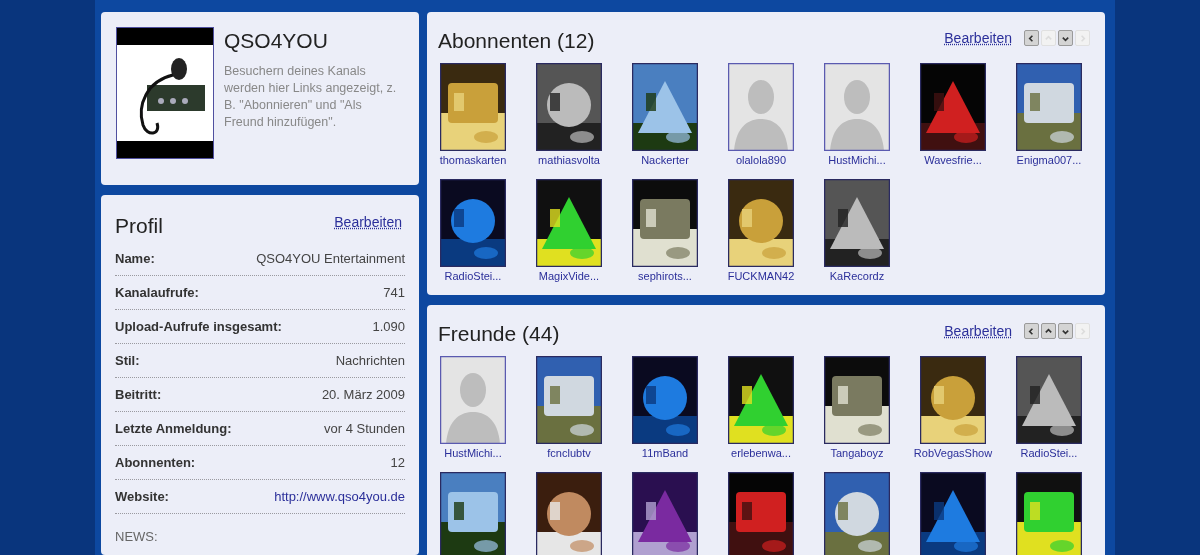 The width and height of the screenshot is (1200, 555). Describe the element at coordinates (142, 496) in the screenshot. I see `profile-label: Website:` at that location.